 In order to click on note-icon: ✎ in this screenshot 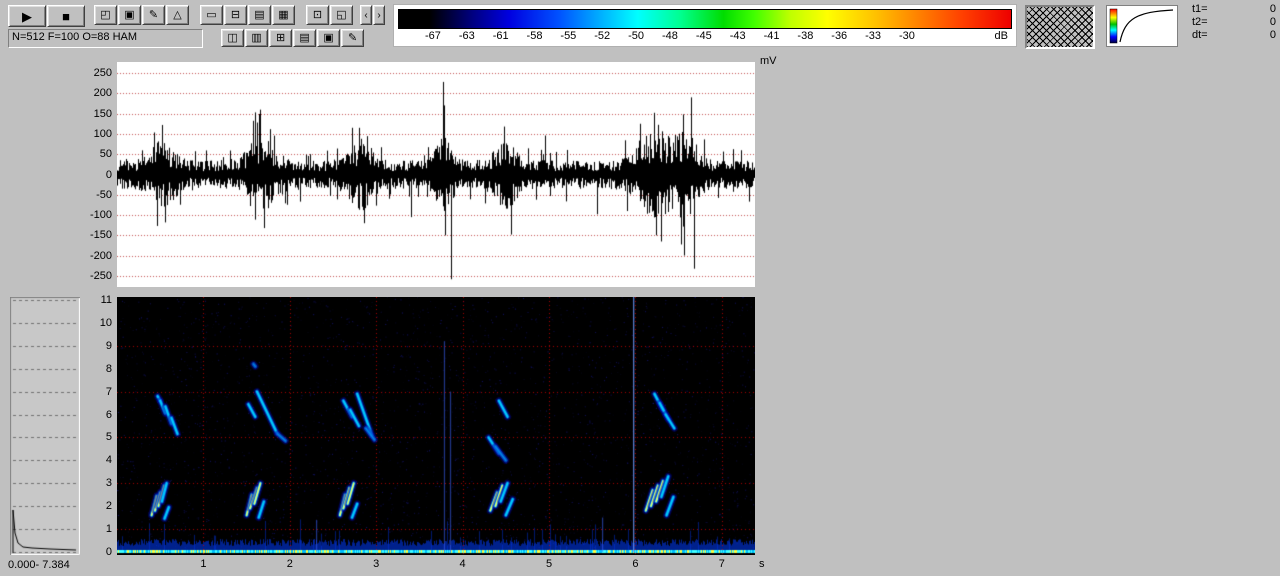, I will do `click(353, 37)`.